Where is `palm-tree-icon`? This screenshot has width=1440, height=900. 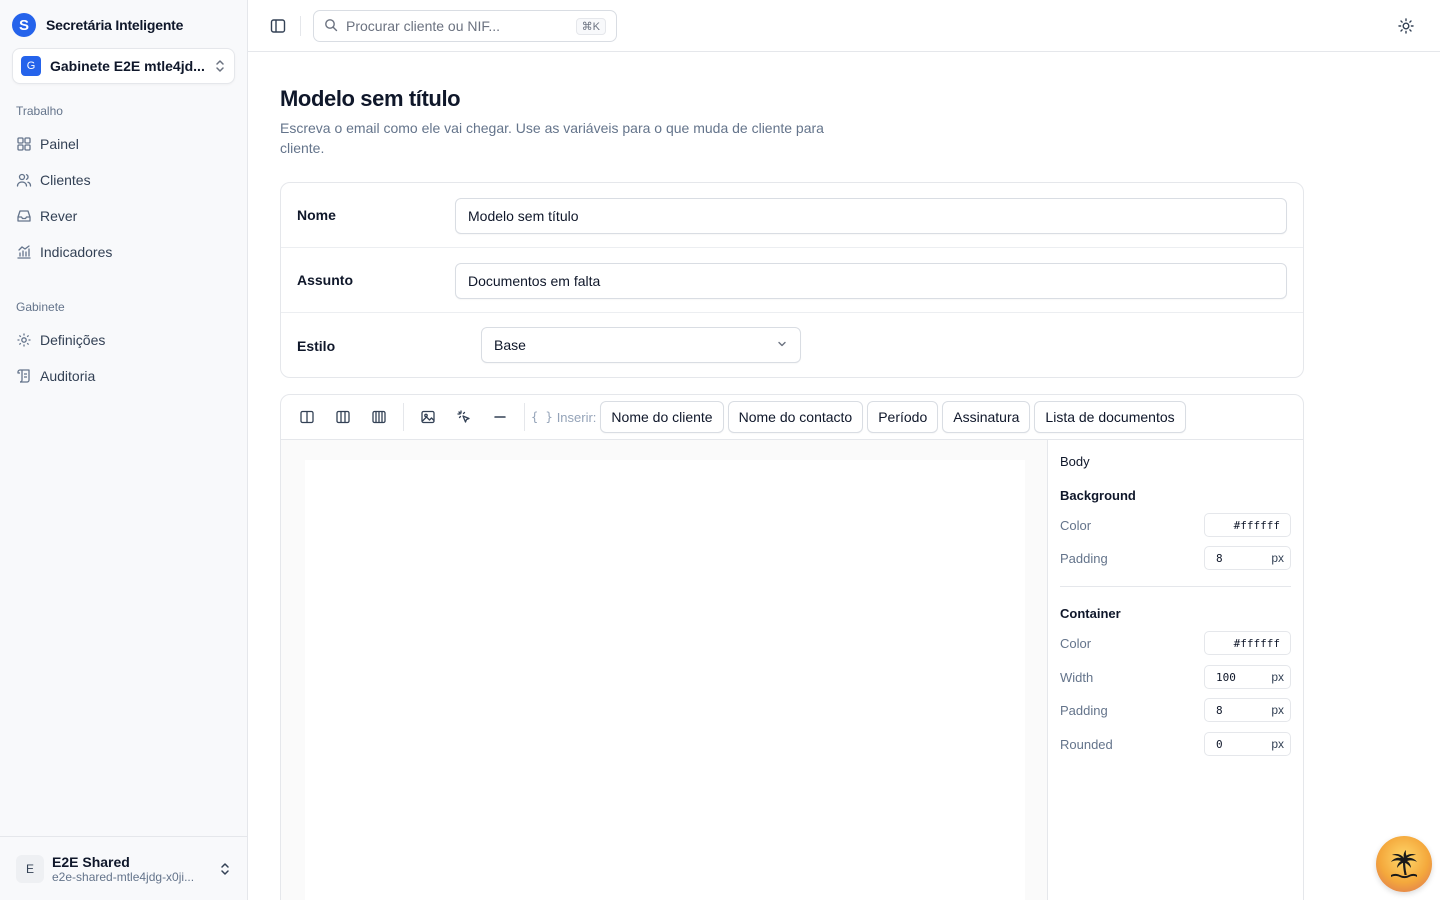 palm-tree-icon is located at coordinates (1404, 864).